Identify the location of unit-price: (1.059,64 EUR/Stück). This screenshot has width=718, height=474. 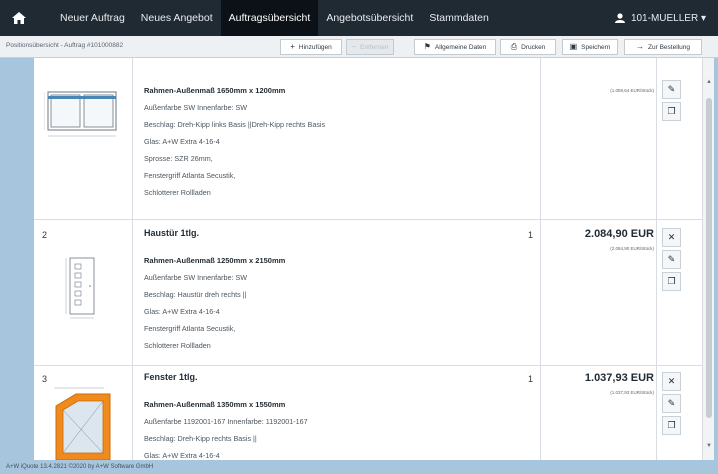
(632, 90).